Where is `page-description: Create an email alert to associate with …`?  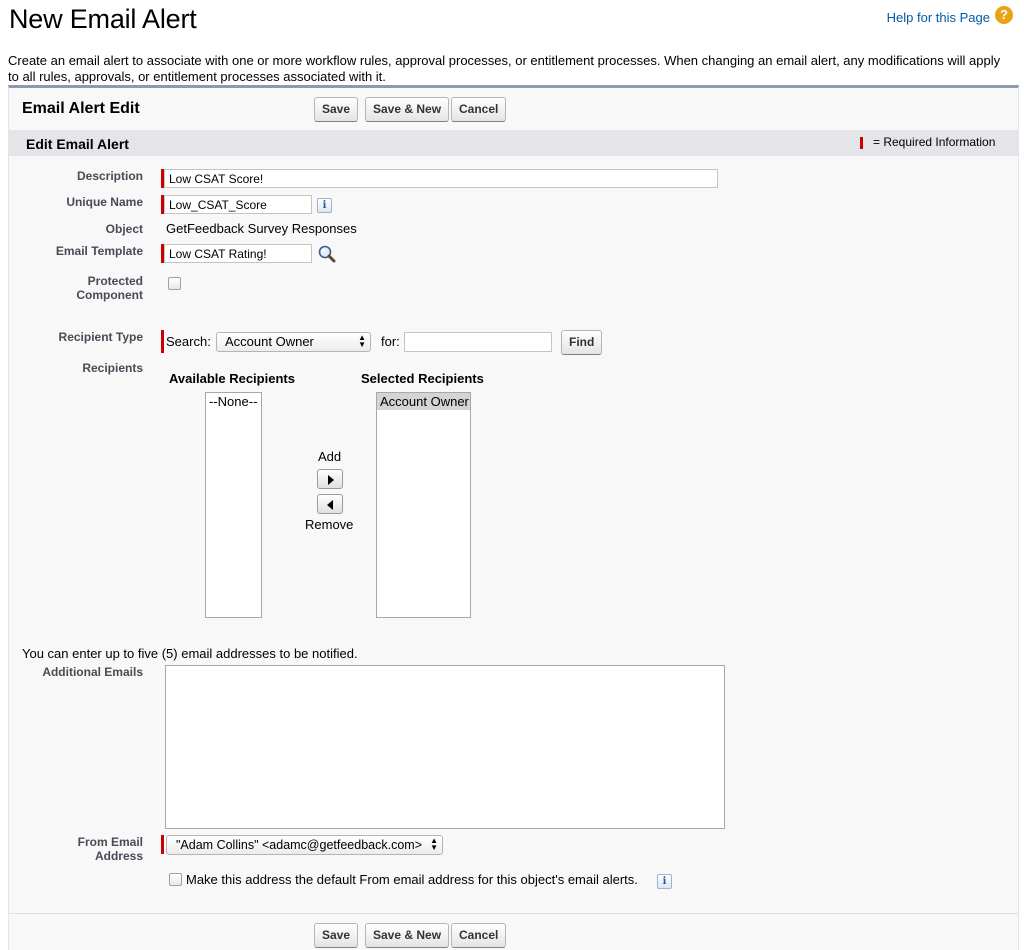
page-description: Create an email alert to associate with … is located at coordinates (504, 68).